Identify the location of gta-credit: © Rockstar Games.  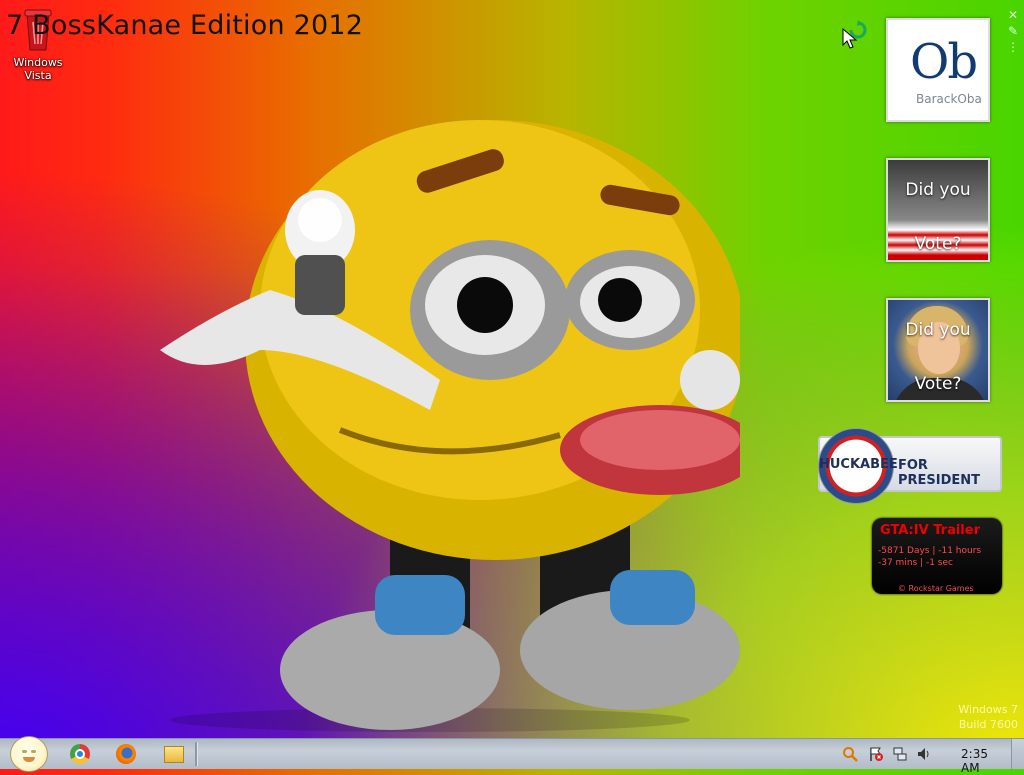
(936, 588).